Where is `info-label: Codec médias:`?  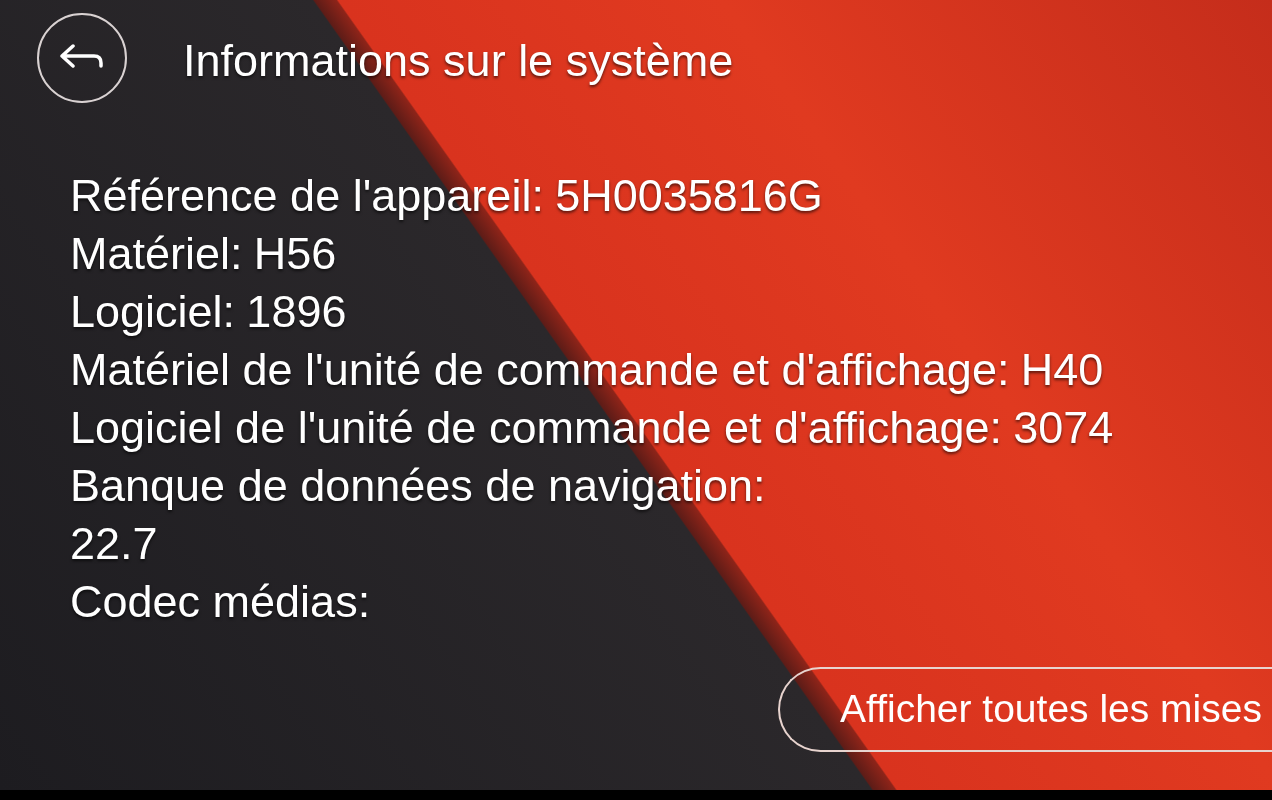
info-label: Codec médias: is located at coordinates (220, 602).